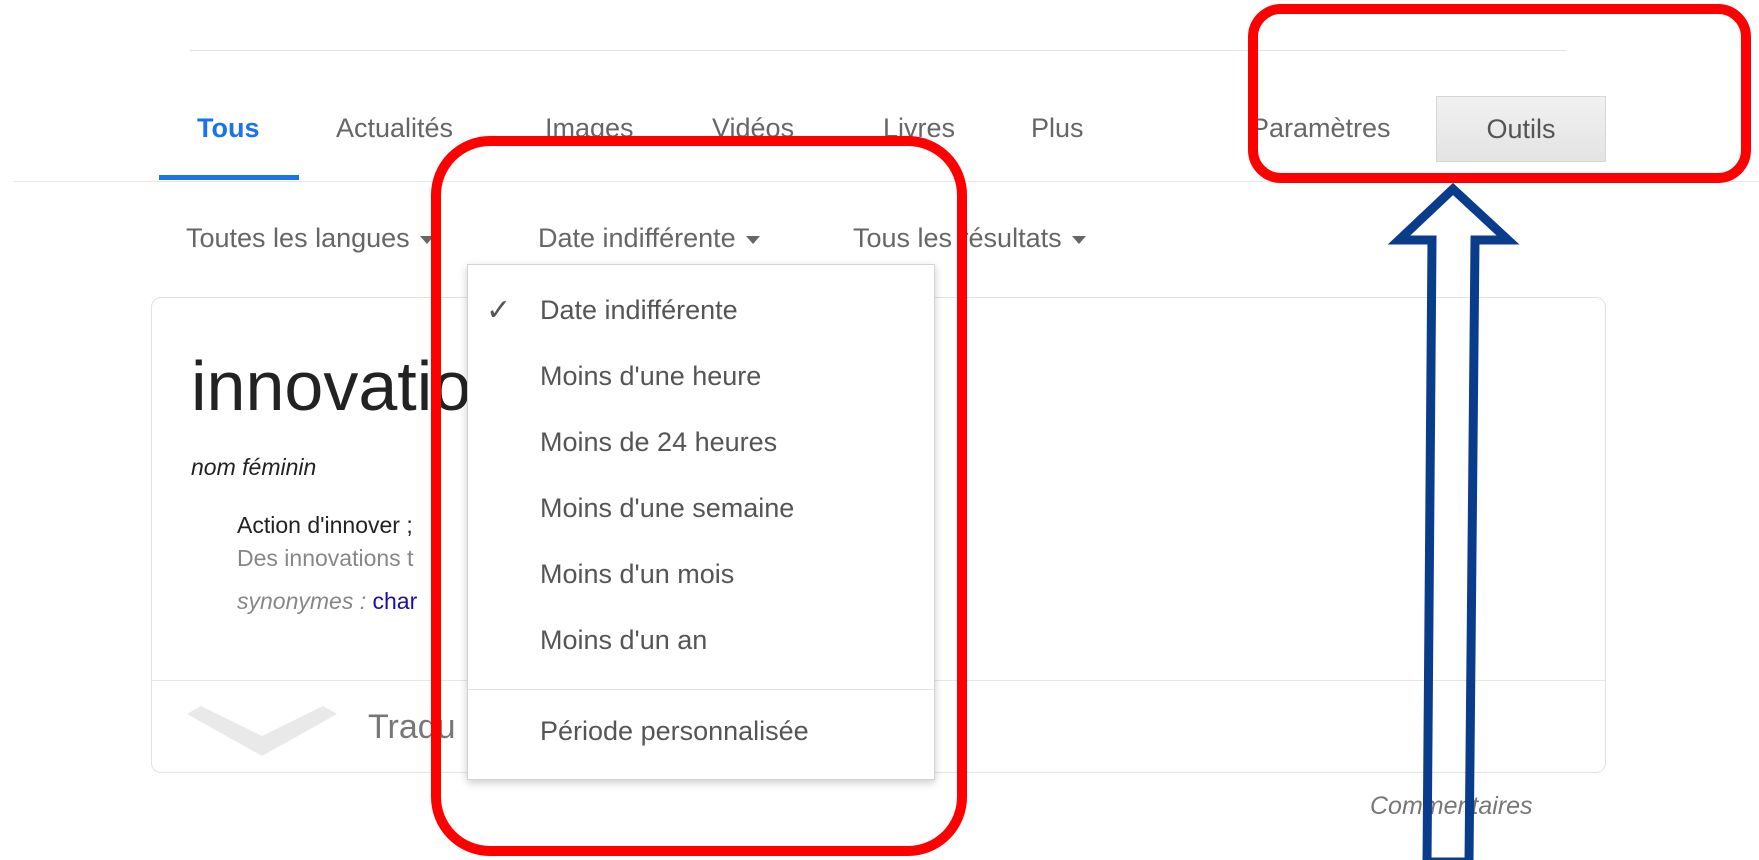 This screenshot has height=860, width=1759. Describe the element at coordinates (639, 310) in the screenshot. I see `dropdown-item-label: Date indifférente` at that location.